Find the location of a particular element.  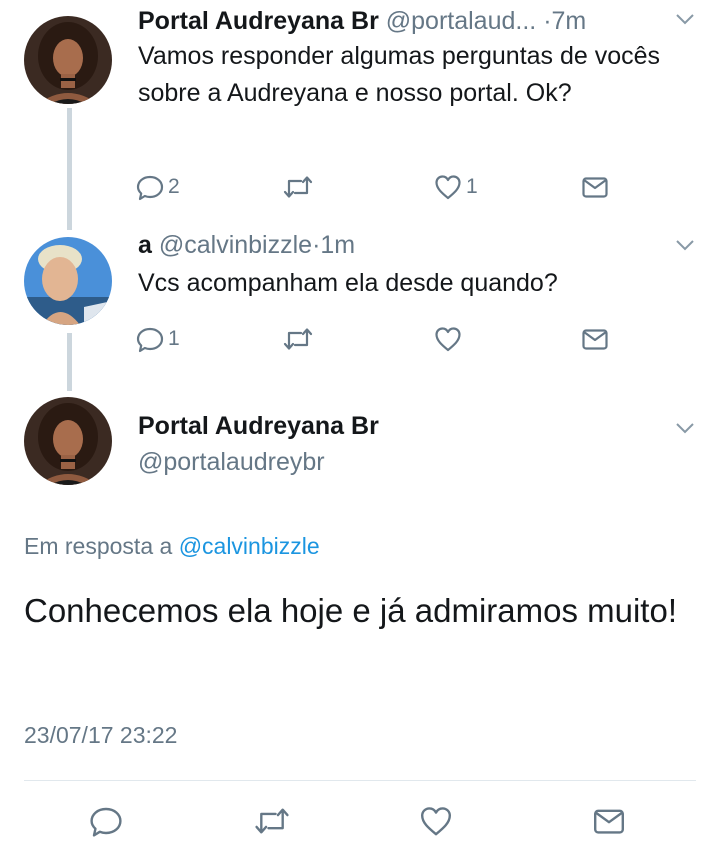

tweet-actions: 2 1 is located at coordinates (385, 187).